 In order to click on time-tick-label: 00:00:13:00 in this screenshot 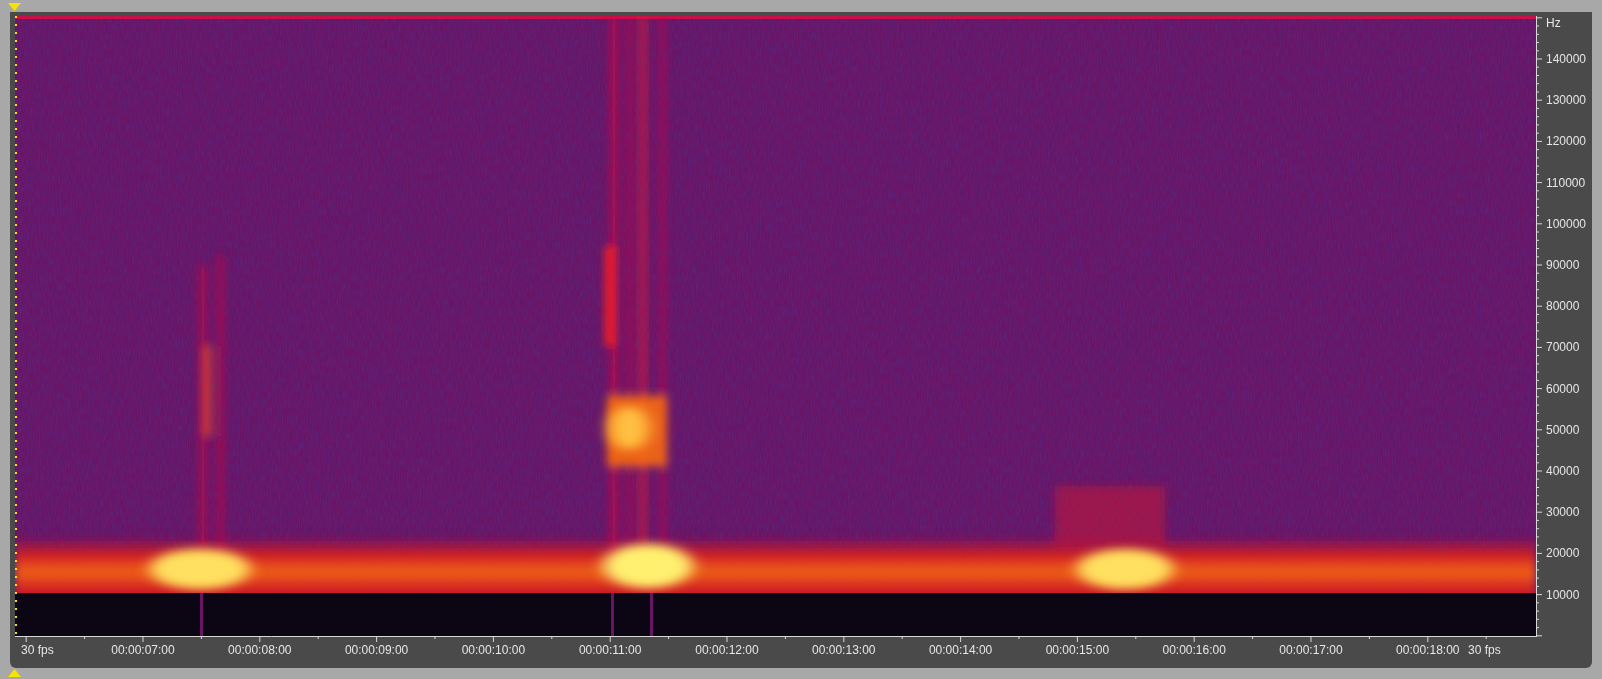, I will do `click(844, 650)`.